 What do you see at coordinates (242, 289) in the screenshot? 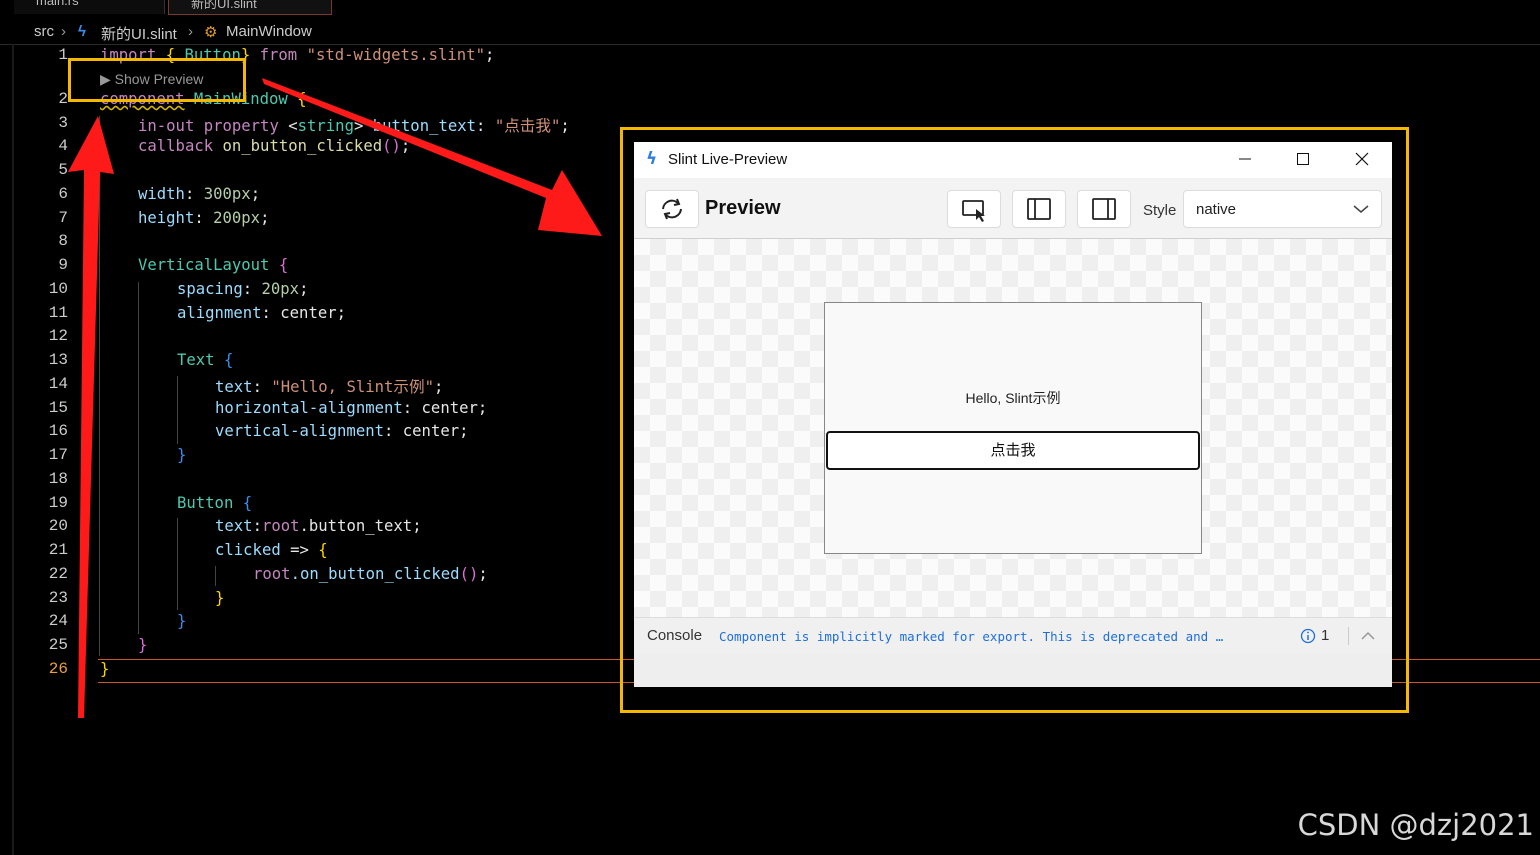
I see `code-line-10: spacing: 20px;` at bounding box center [242, 289].